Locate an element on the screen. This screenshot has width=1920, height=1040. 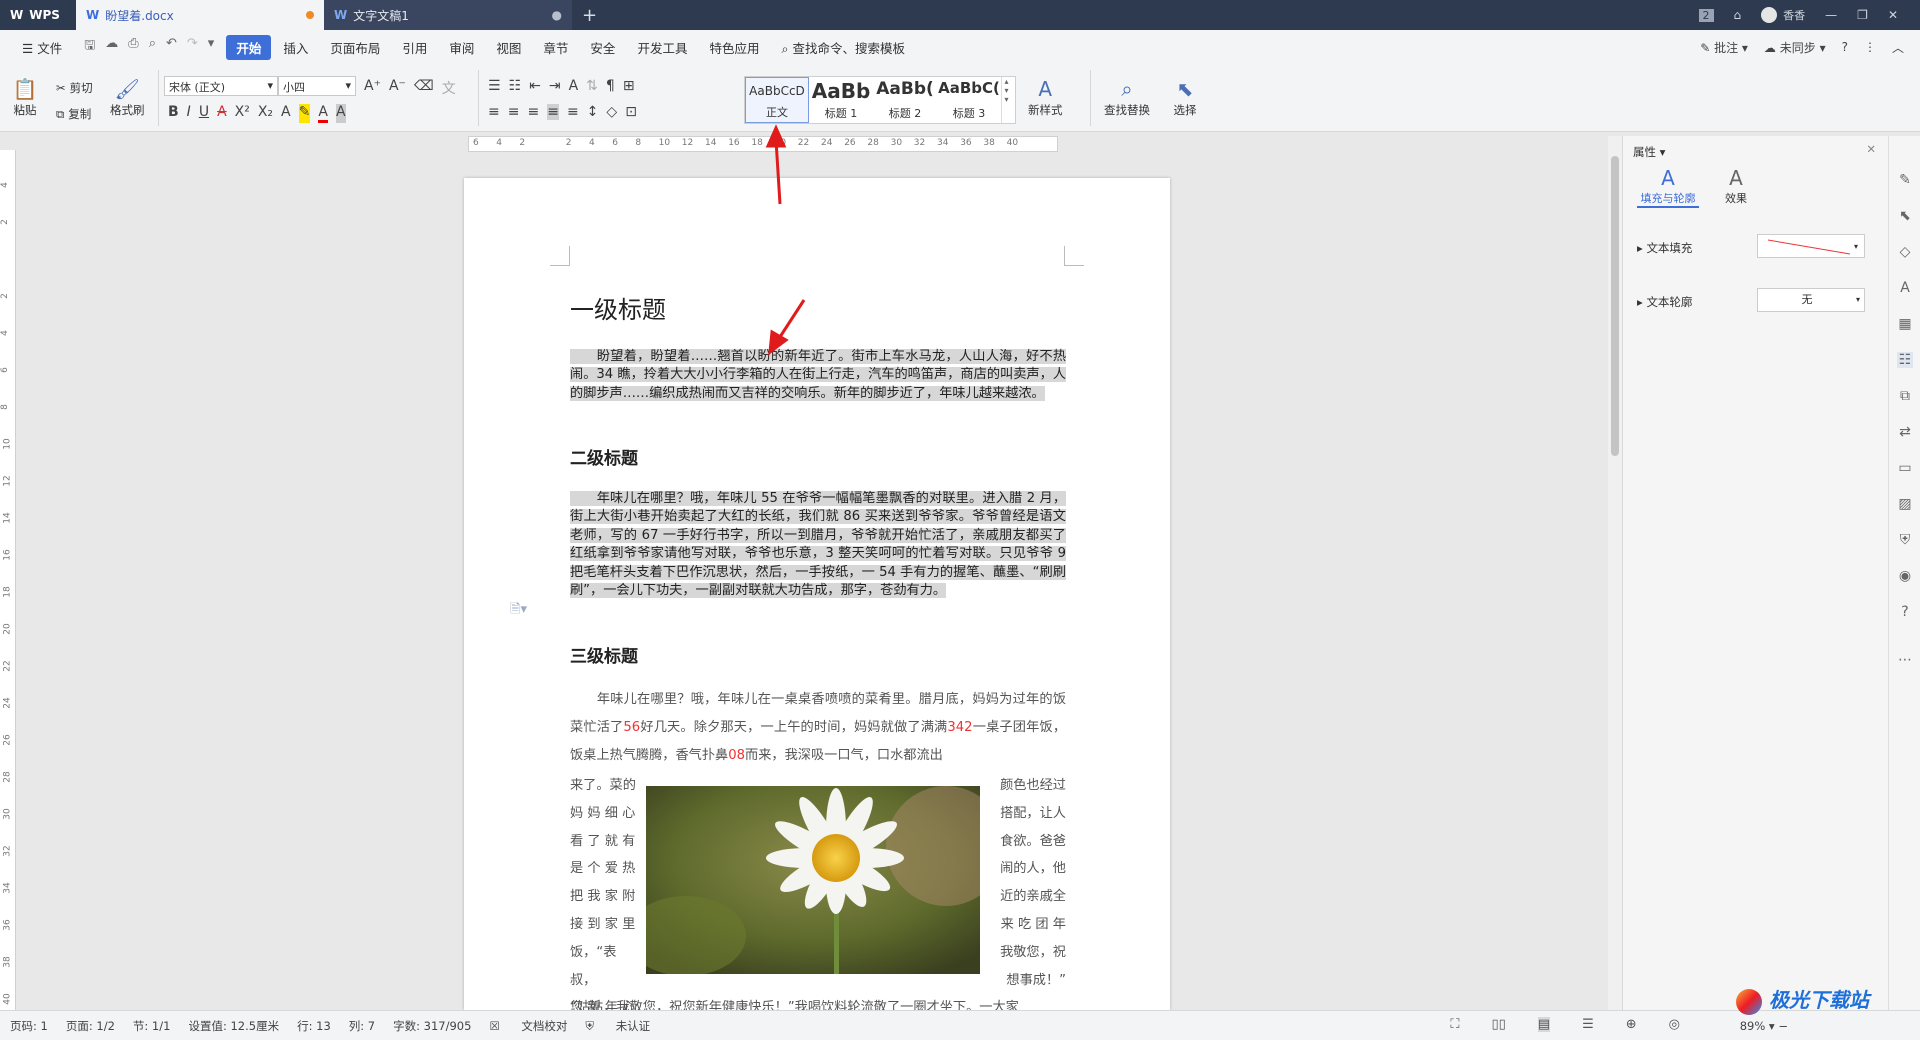
eye-protect-icon: ◎ is located at coordinates (1674, 1024).